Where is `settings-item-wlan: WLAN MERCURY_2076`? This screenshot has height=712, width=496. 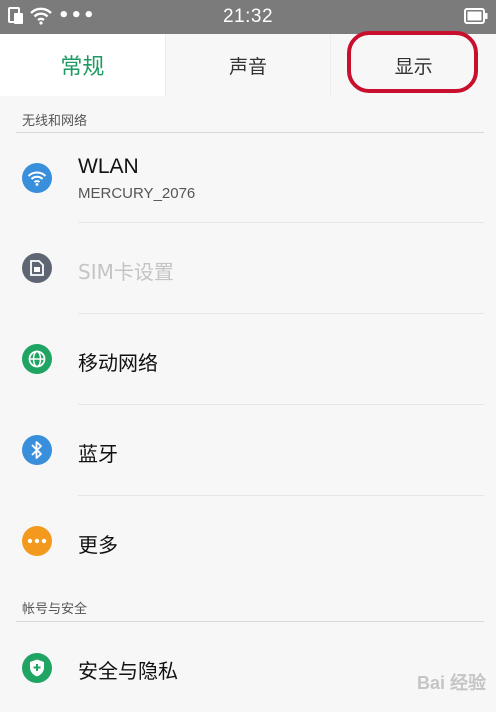
settings-item-wlan: WLAN MERCURY_2076 is located at coordinates (248, 178).